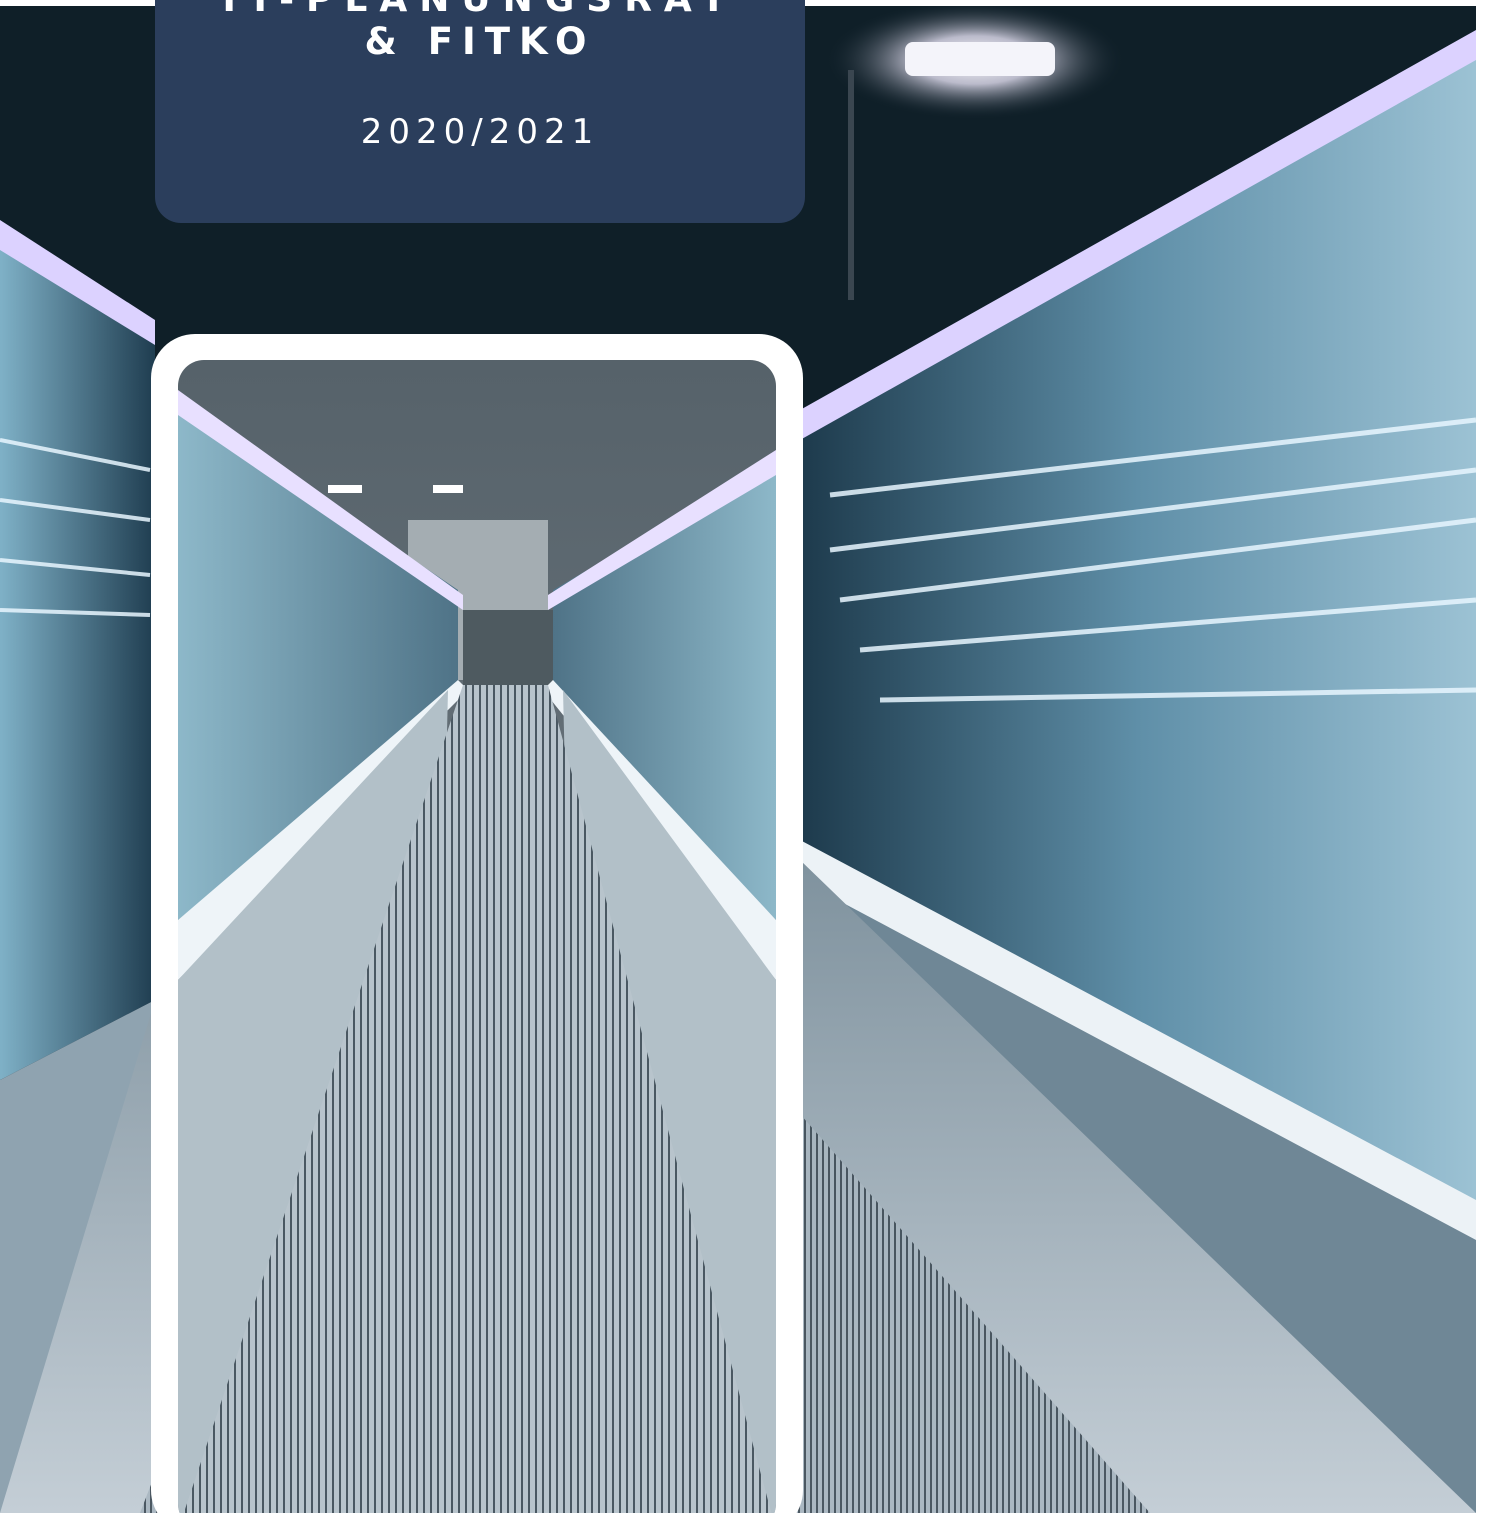  What do you see at coordinates (480, 132) in the screenshot?
I see `report-period: 2020/2021` at bounding box center [480, 132].